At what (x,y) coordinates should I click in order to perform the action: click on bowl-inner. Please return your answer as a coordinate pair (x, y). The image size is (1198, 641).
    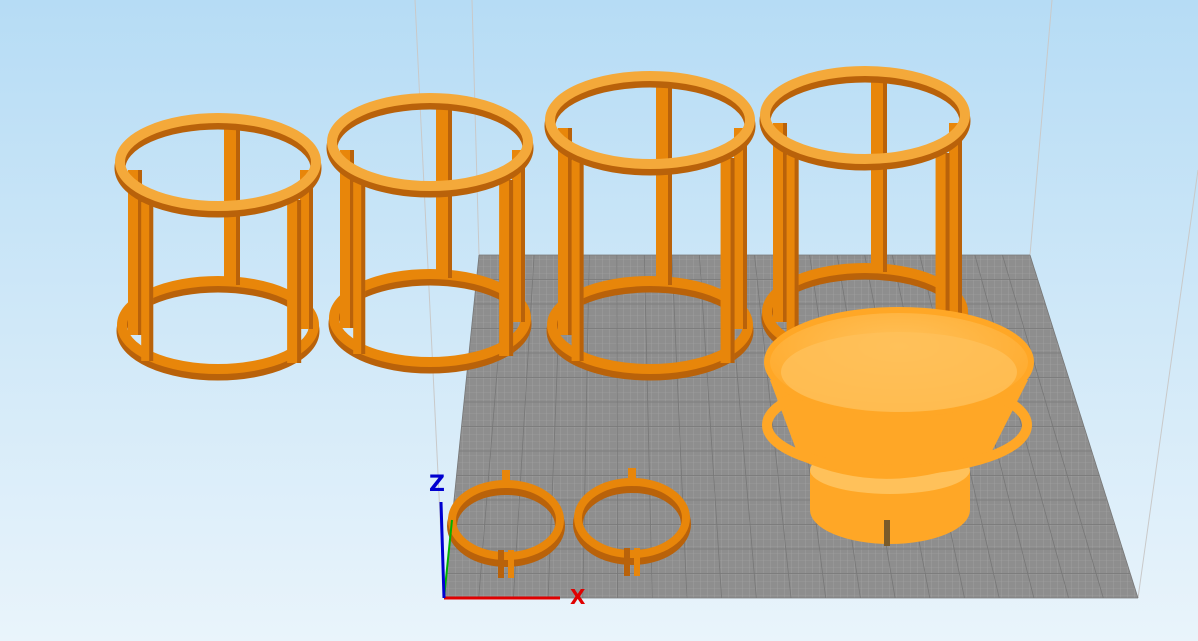
    Looking at the image, I should click on (899, 372).